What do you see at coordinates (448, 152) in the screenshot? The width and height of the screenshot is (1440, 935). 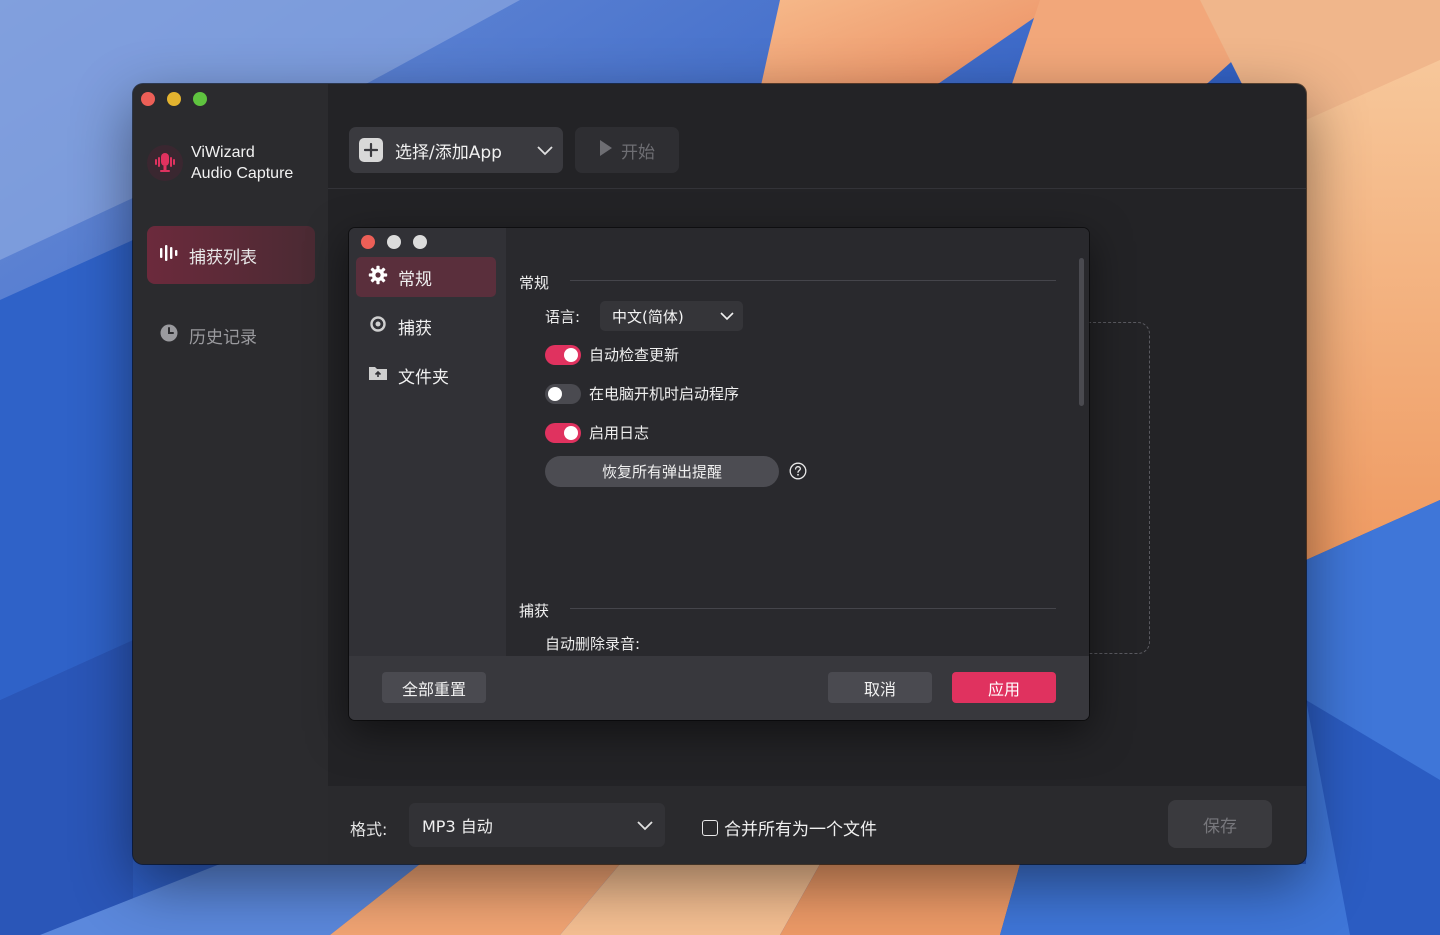 I see `add-app-label: 选择/添加App` at bounding box center [448, 152].